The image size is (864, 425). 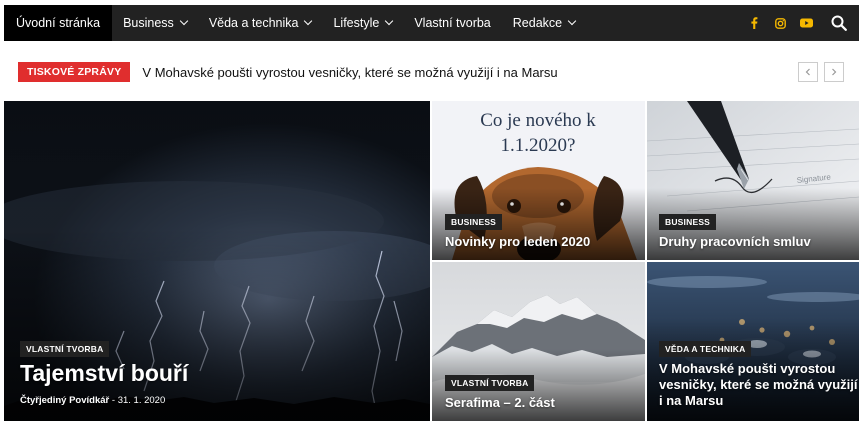 What do you see at coordinates (691, 400) in the screenshot?
I see `title-line: i na Marsu` at bounding box center [691, 400].